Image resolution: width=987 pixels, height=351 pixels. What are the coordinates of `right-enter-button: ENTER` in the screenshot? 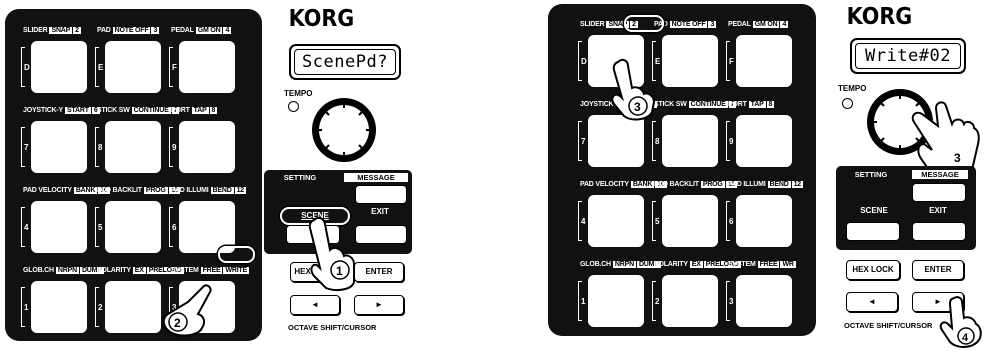 It's located at (938, 270).